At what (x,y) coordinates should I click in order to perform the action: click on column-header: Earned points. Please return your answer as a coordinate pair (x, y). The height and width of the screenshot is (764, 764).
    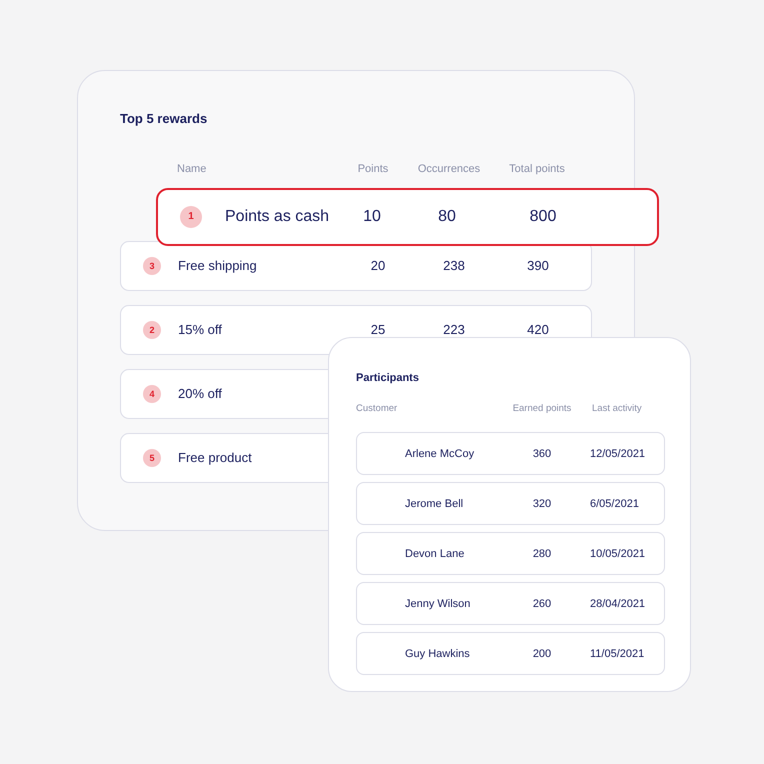
    Looking at the image, I should click on (542, 408).